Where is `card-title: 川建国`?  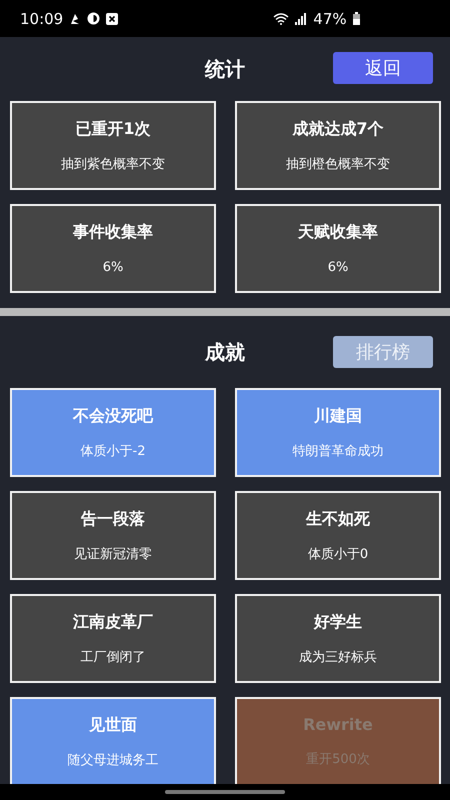
card-title: 川建国 is located at coordinates (338, 416).